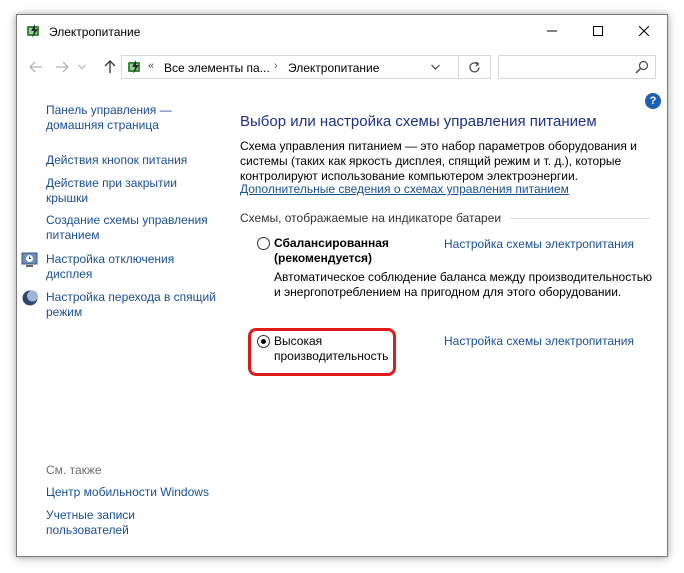 This screenshot has width=684, height=573. I want to click on display-off-link: Настройка отключения дисплея, so click(131, 267).